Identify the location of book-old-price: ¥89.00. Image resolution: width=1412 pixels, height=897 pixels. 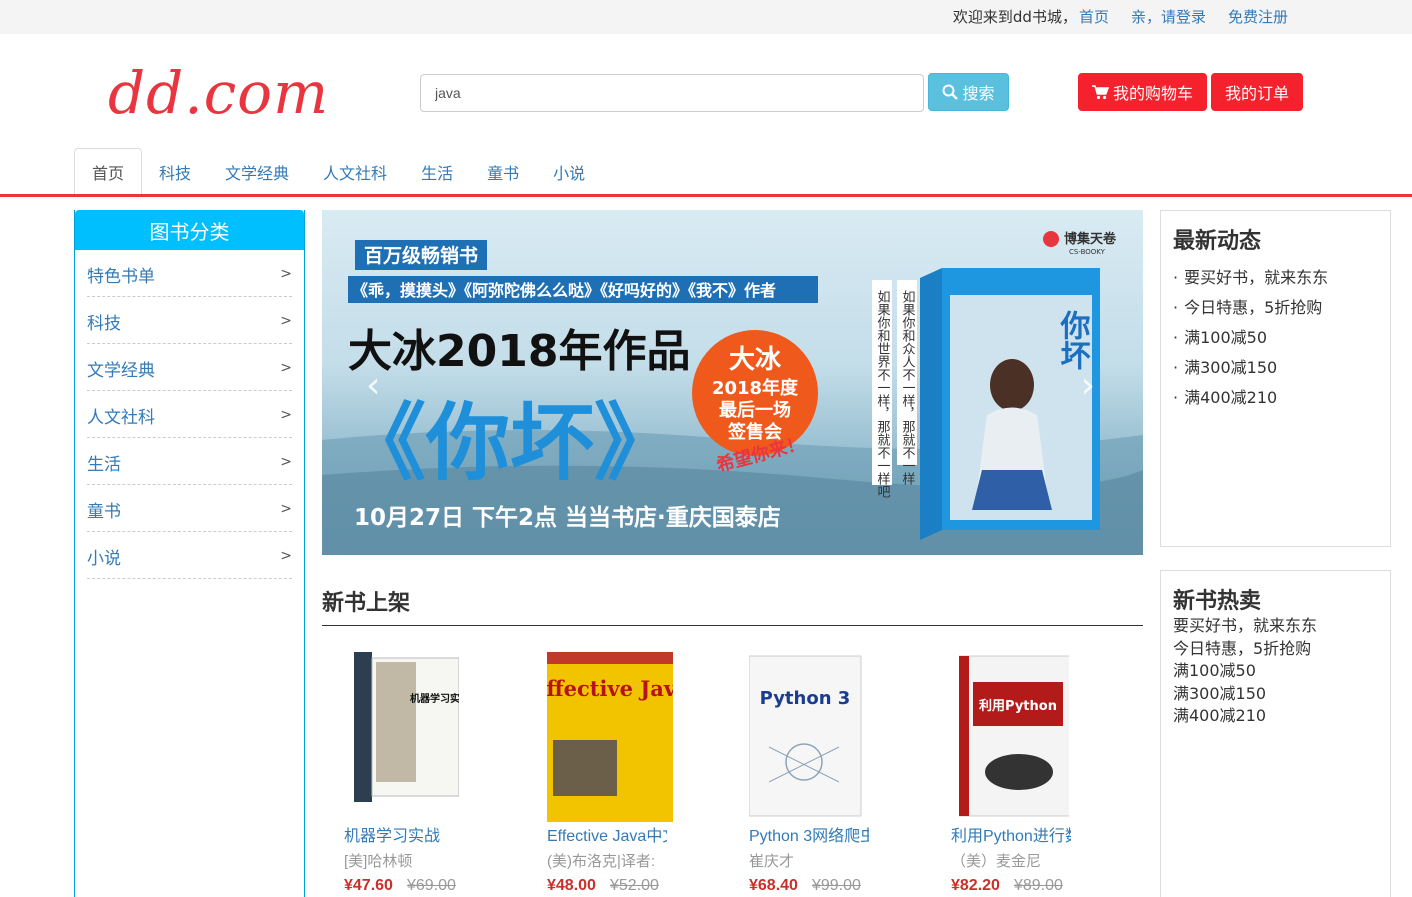
(1038, 885).